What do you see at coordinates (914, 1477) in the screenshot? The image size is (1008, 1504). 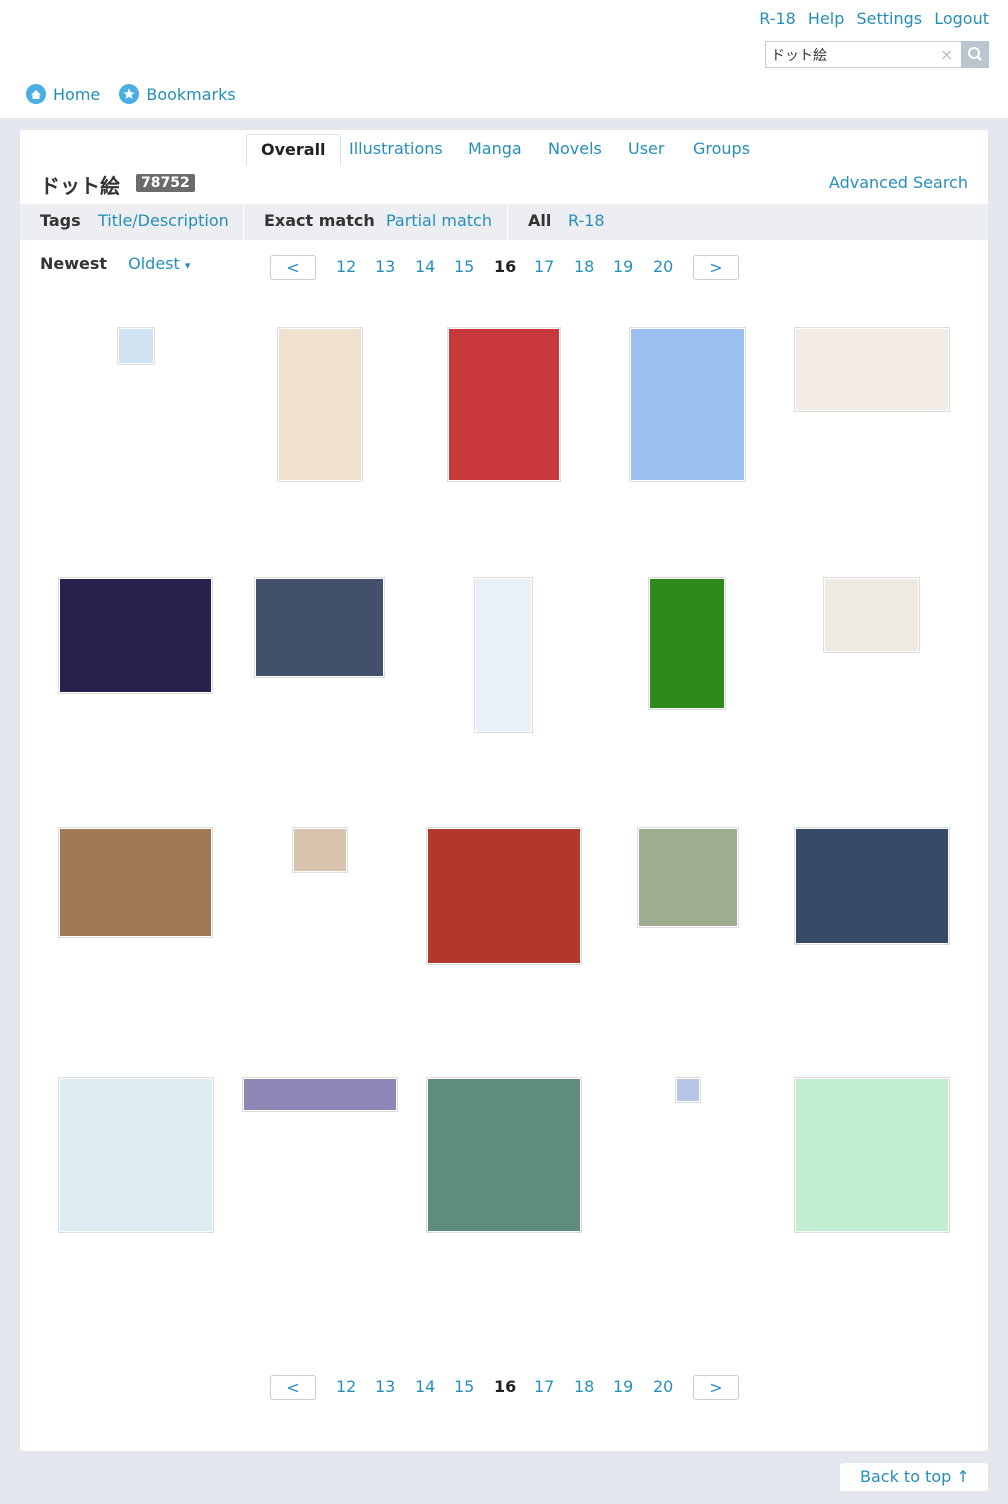 I see `back-to-top-button: Back to top ↑` at bounding box center [914, 1477].